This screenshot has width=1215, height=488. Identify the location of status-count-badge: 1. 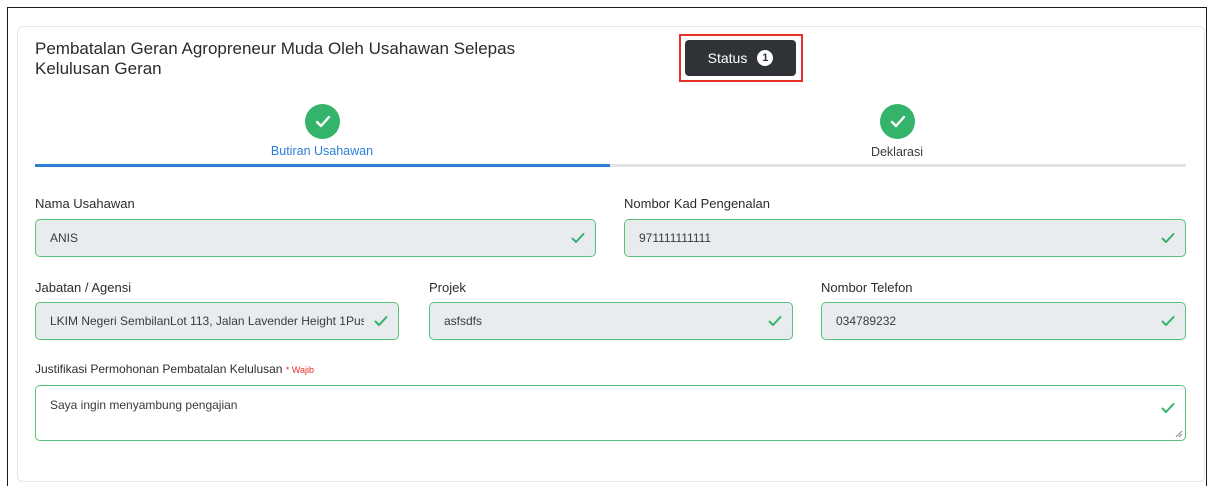
(765, 58).